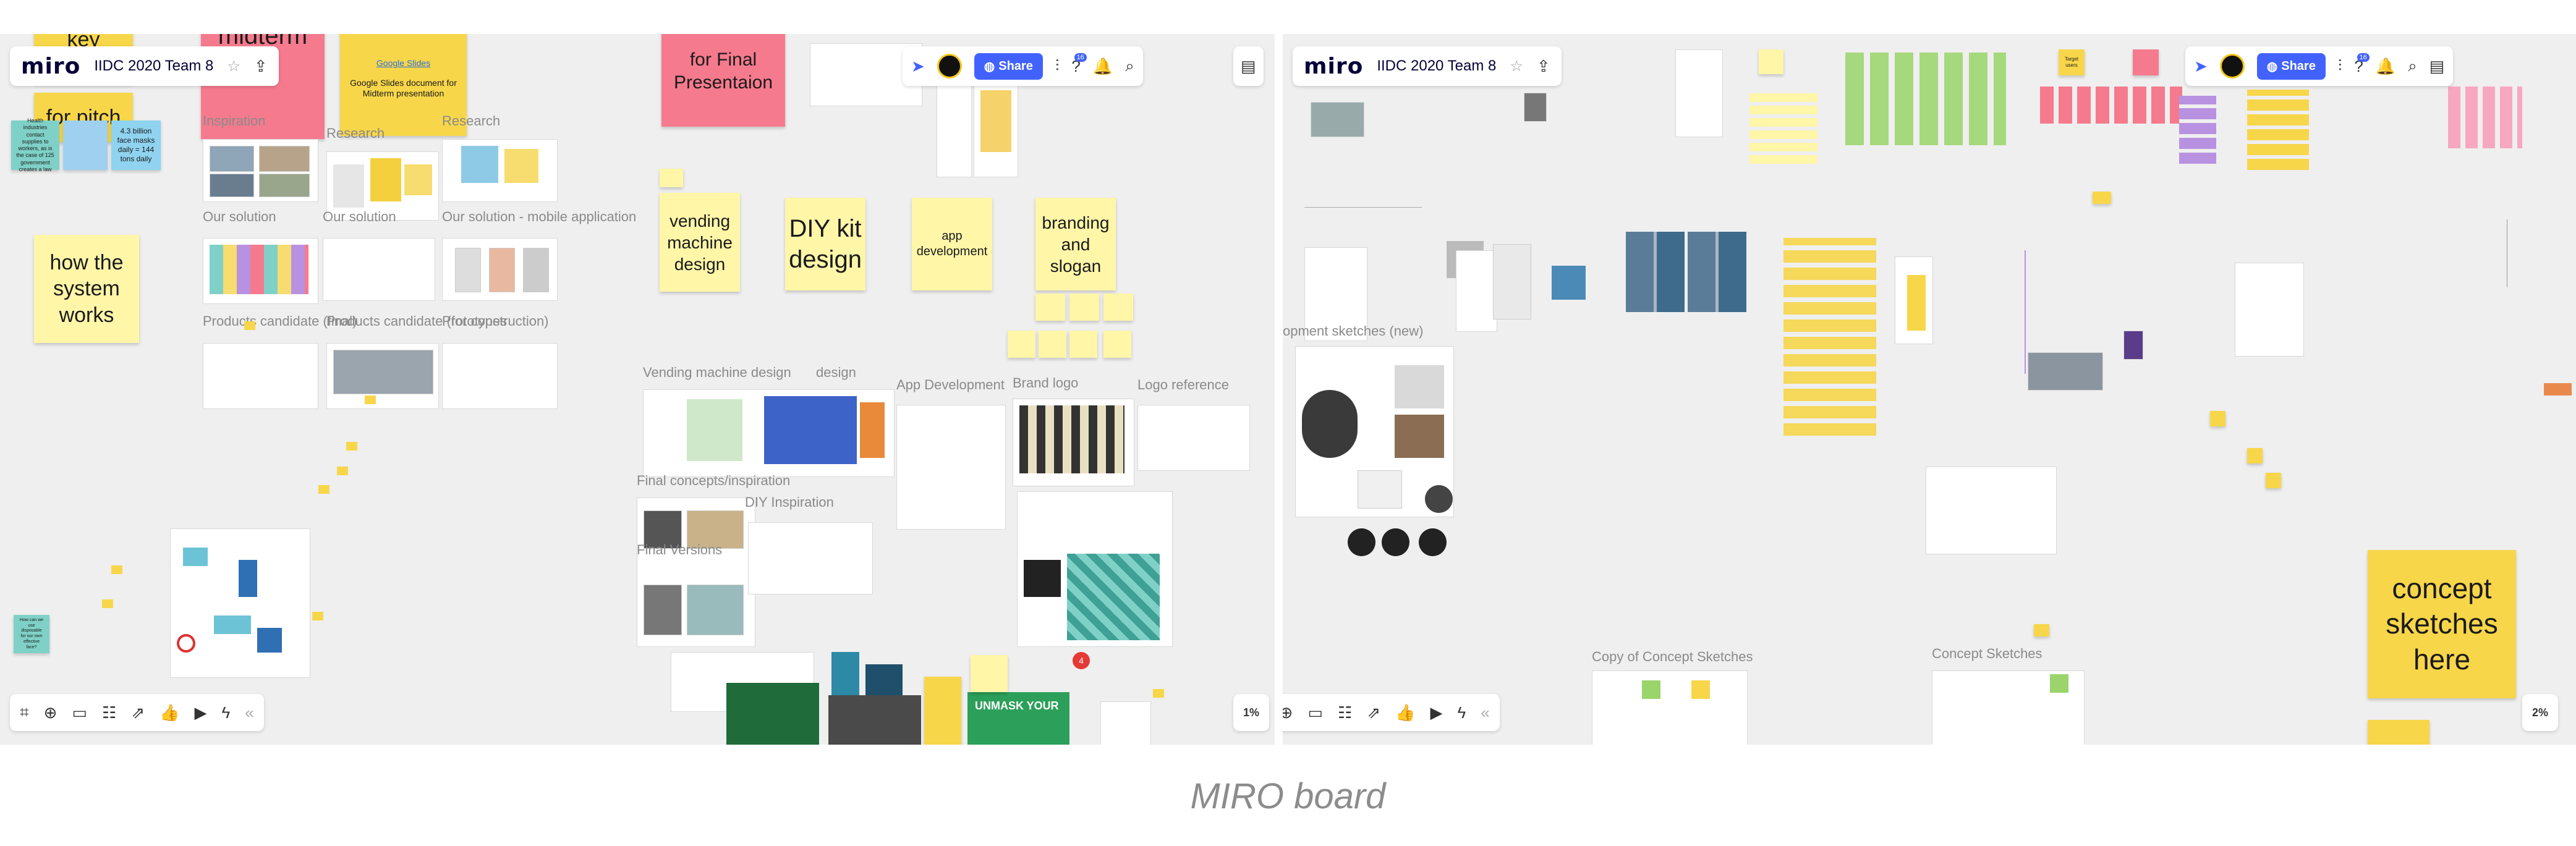  What do you see at coordinates (989, 673) in the screenshot?
I see `sticky-small` at bounding box center [989, 673].